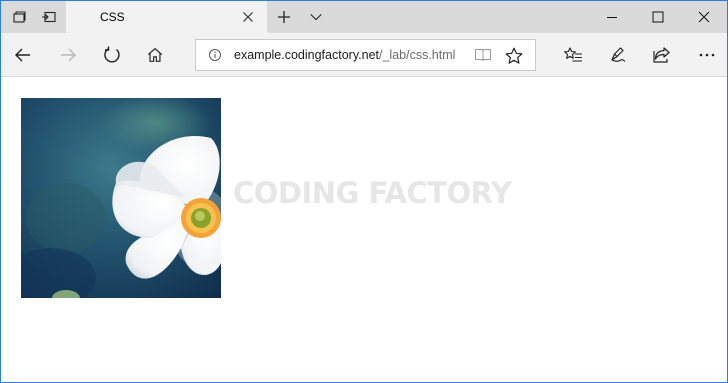  Describe the element at coordinates (49, 17) in the screenshot. I see `set-tabs-aside-icon` at that location.